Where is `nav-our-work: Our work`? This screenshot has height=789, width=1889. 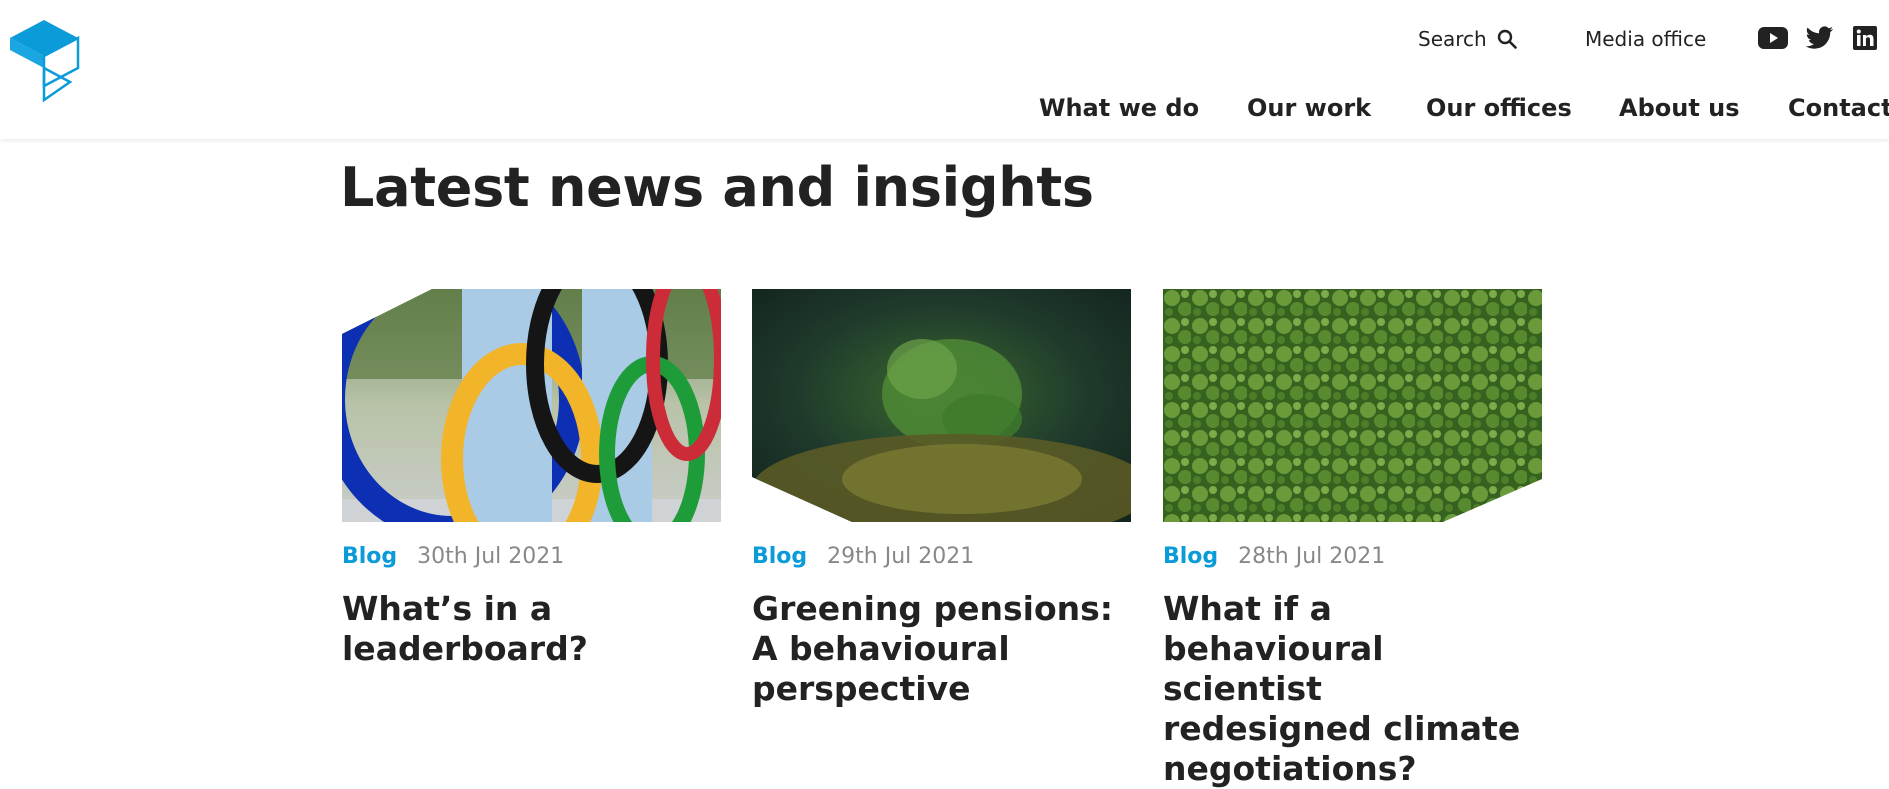 nav-our-work: Our work is located at coordinates (1309, 108).